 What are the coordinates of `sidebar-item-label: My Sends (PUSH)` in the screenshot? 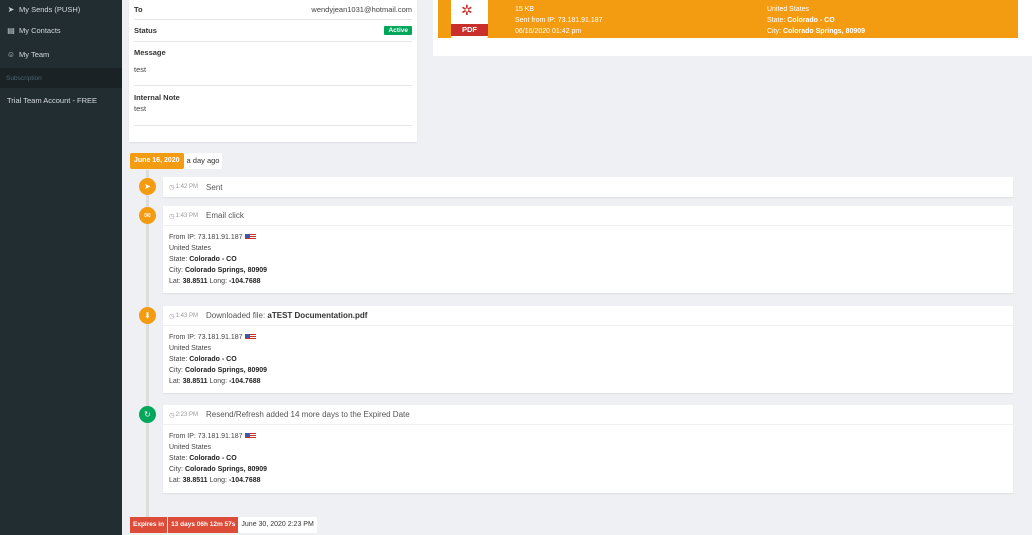 It's located at (50, 9).